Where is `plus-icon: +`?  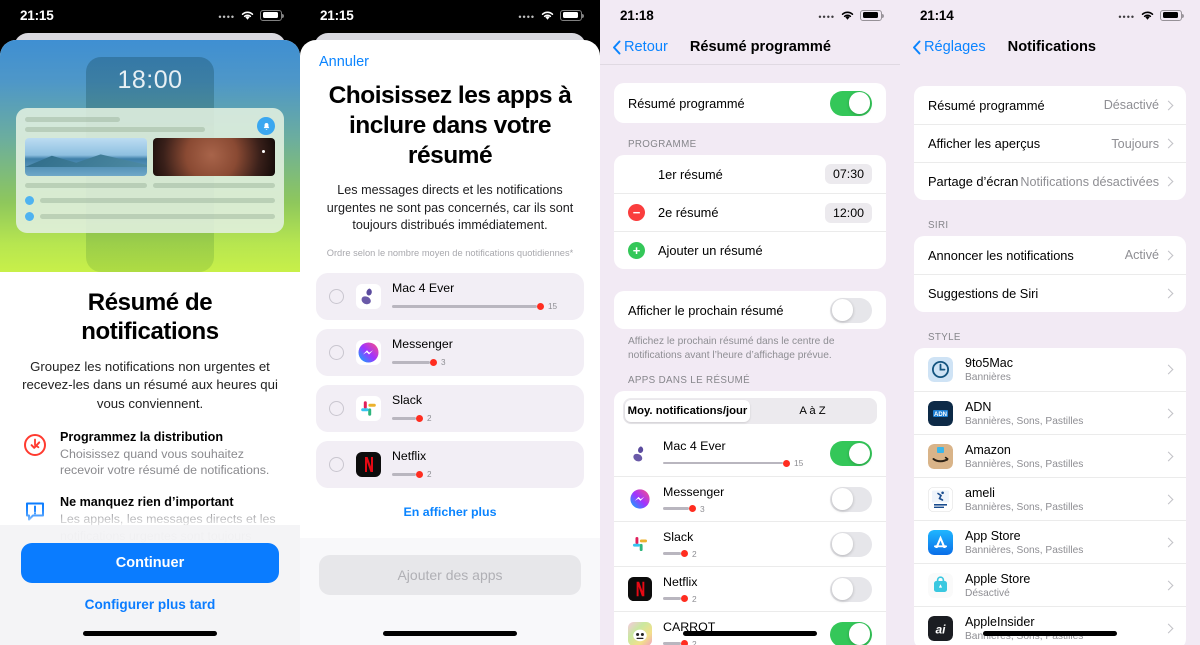
plus-icon: + is located at coordinates (636, 250).